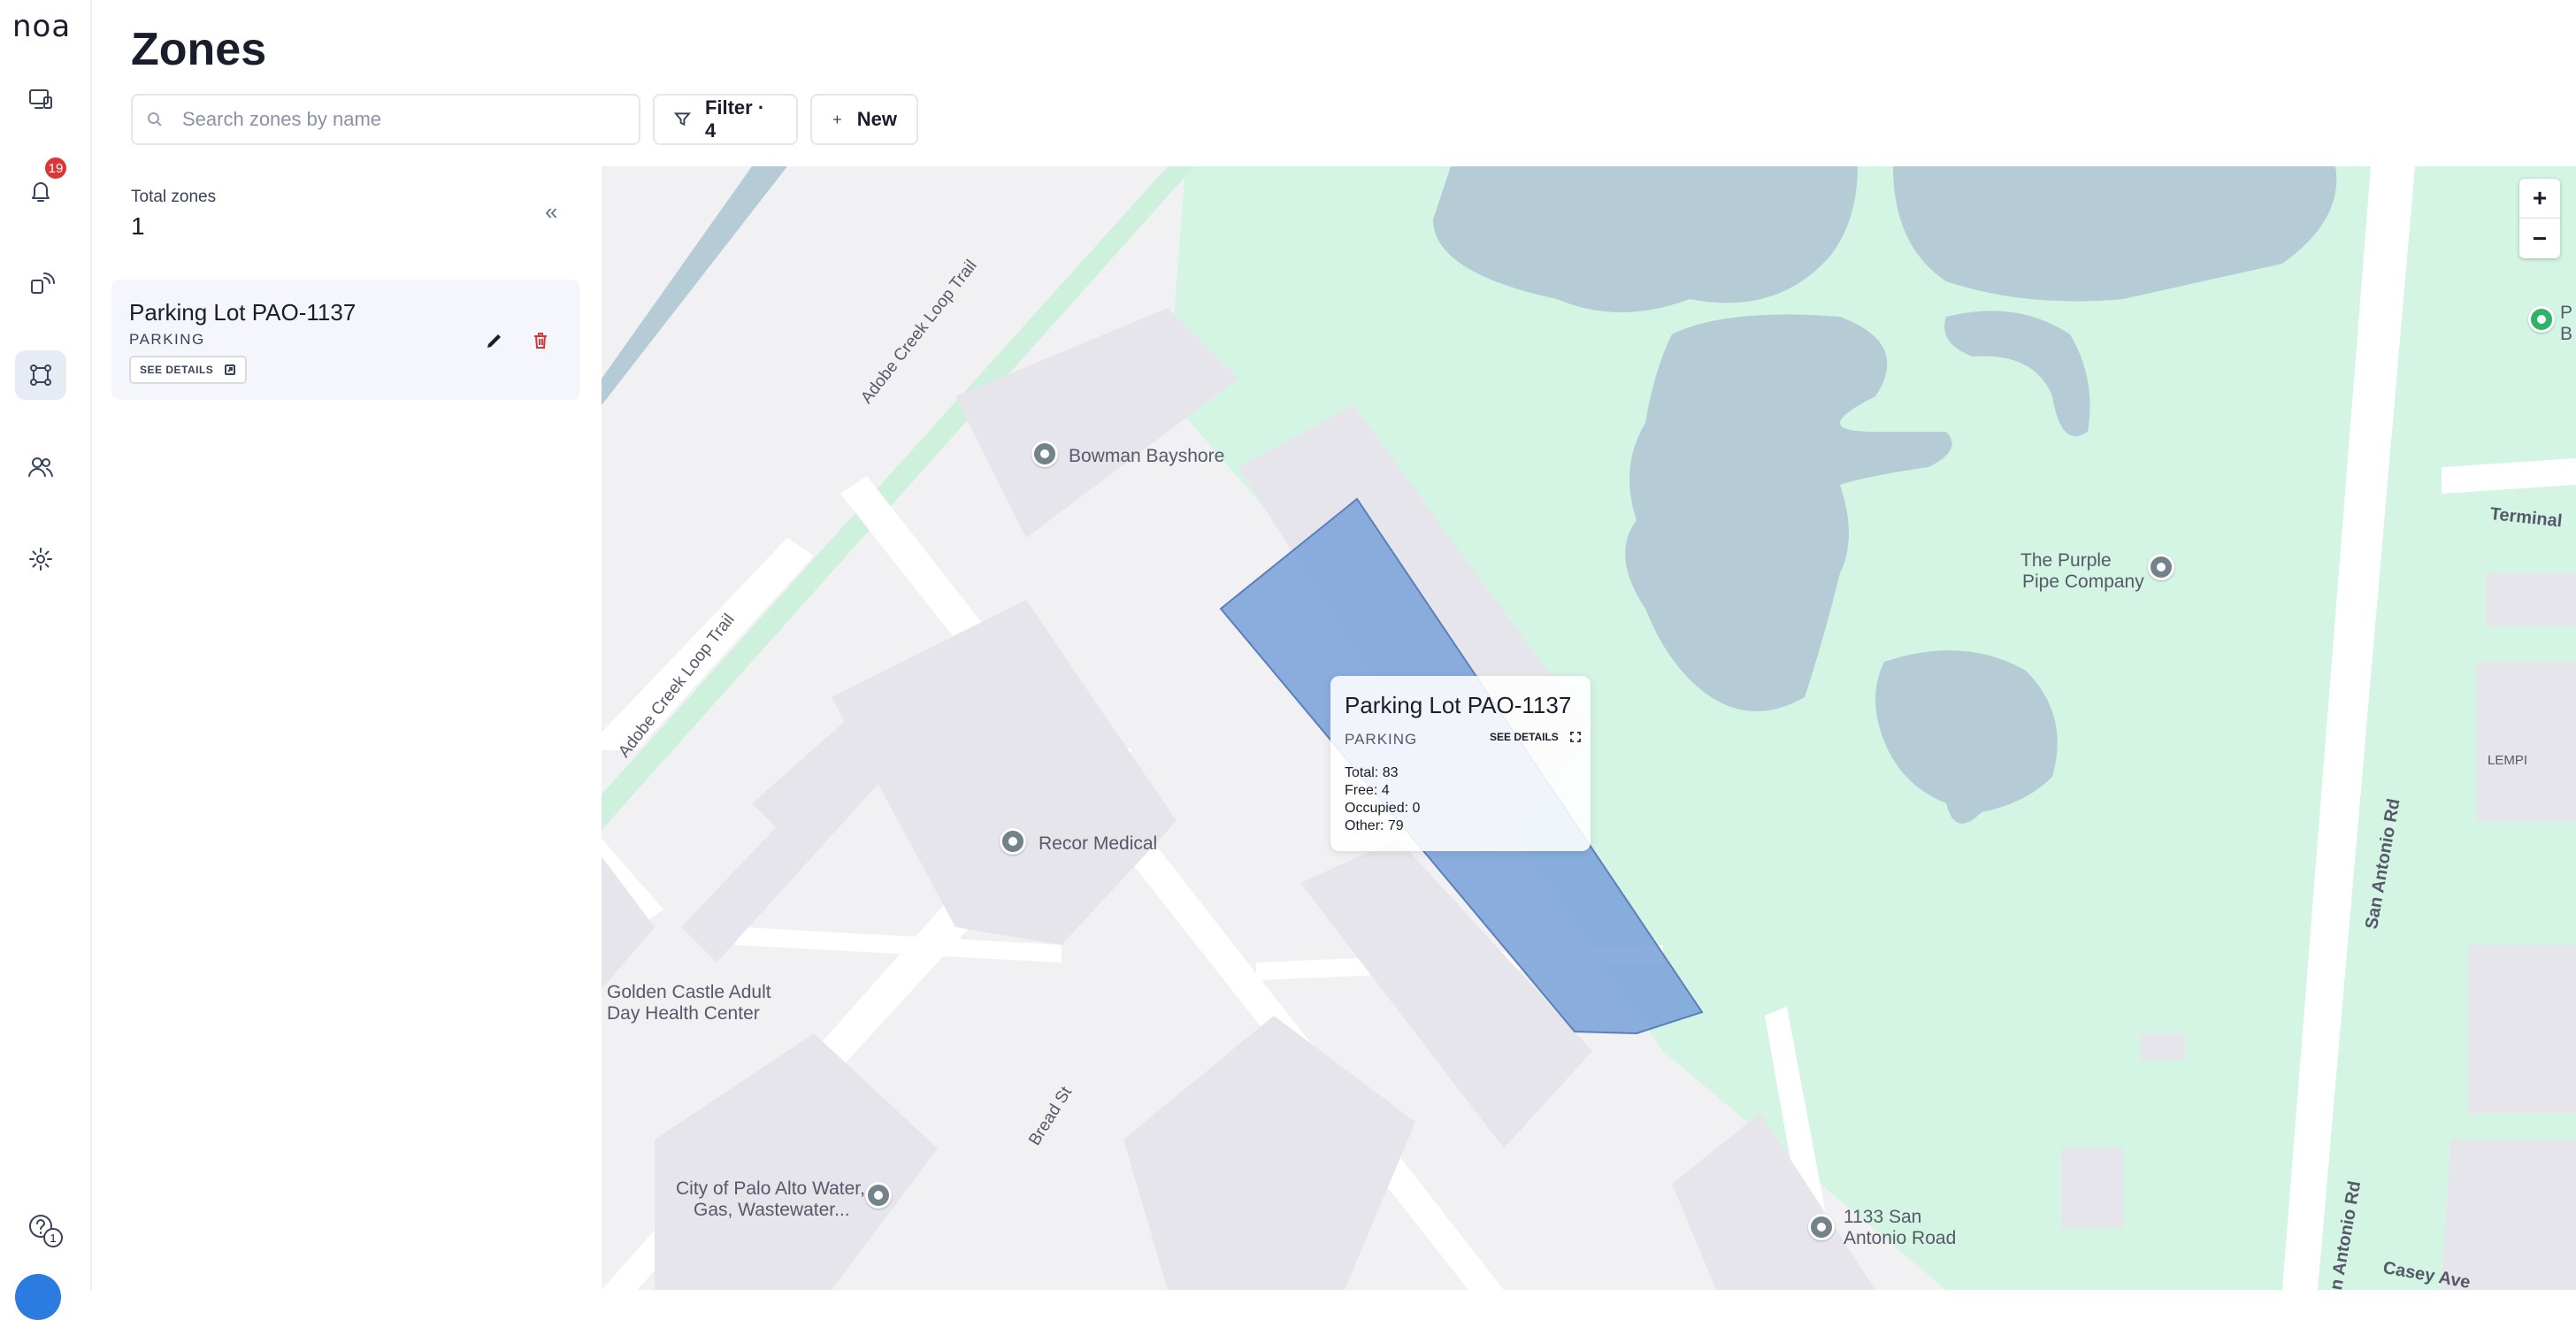 Image resolution: width=2576 pixels, height=1320 pixels. I want to click on users-icon, so click(40, 467).